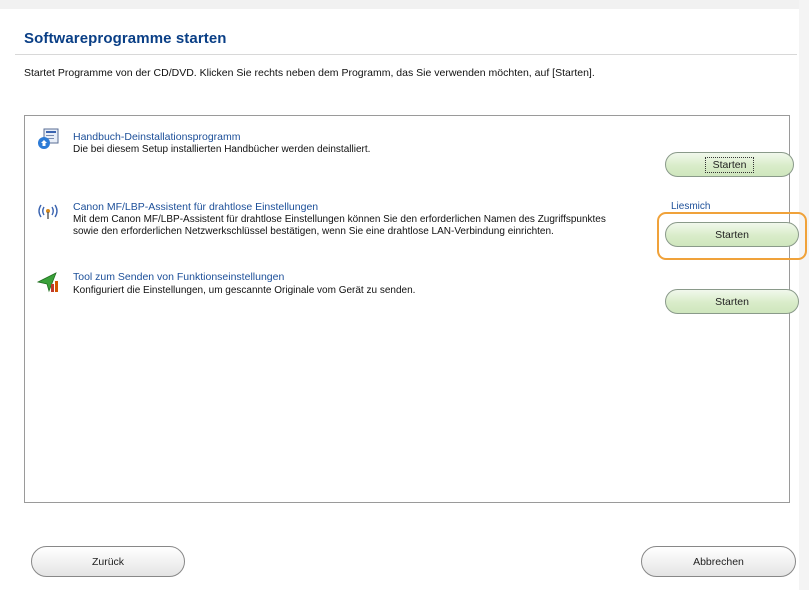 The height and width of the screenshot is (590, 809). Describe the element at coordinates (690, 206) in the screenshot. I see `readme-link: Liesmich` at that location.